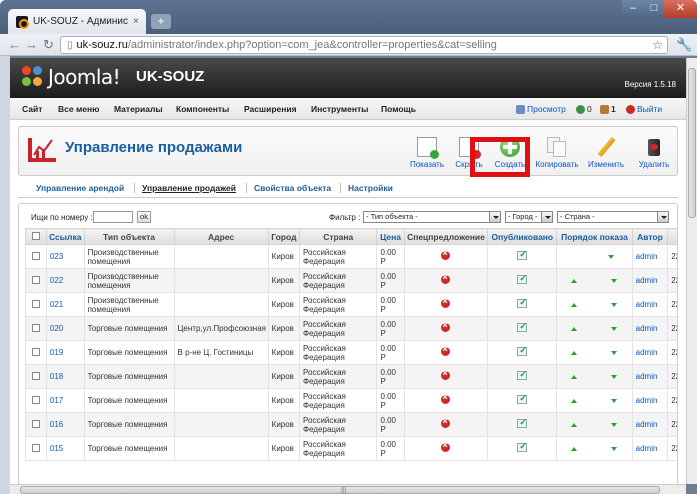  What do you see at coordinates (606, 152) in the screenshot?
I see `edit-button: Изменить` at bounding box center [606, 152].